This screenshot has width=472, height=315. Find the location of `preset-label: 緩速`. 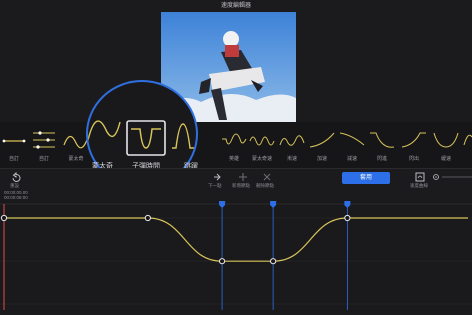

preset-label: 緩速 is located at coordinates (445, 159).